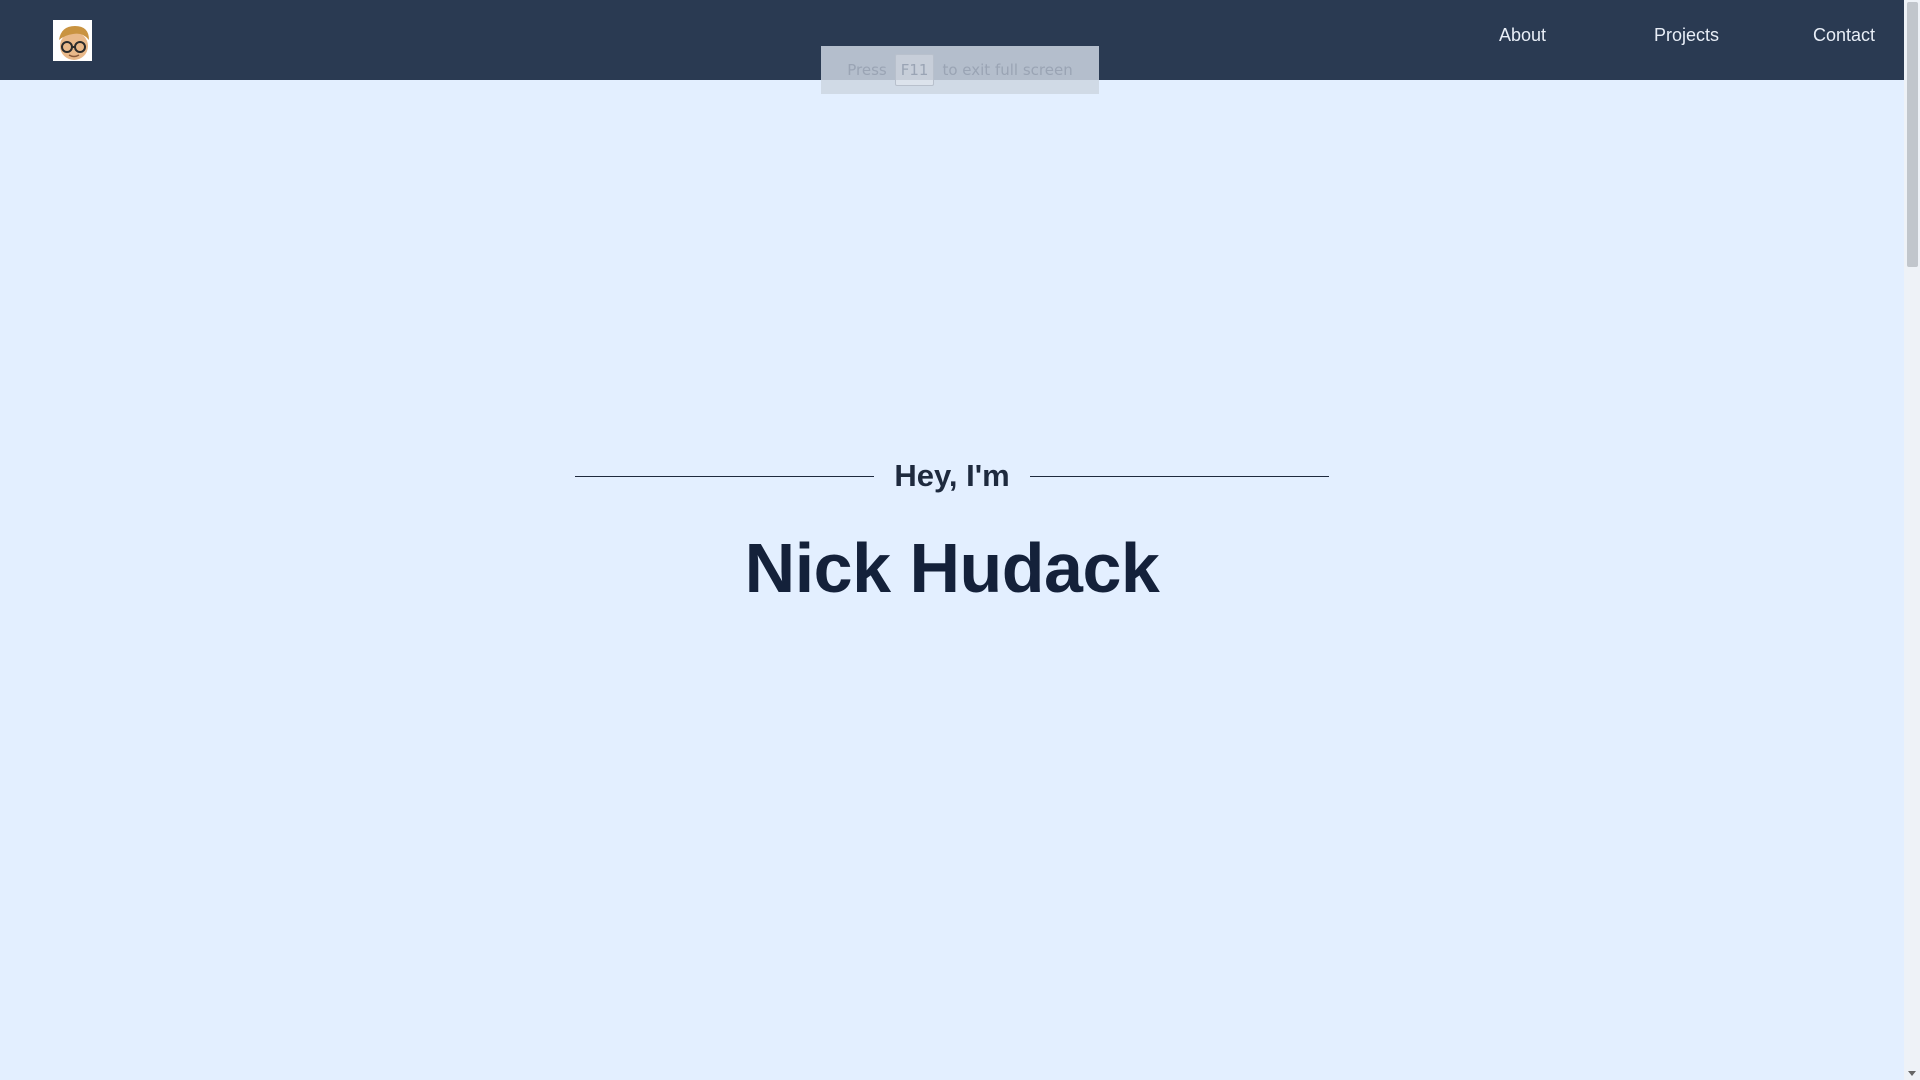 The width and height of the screenshot is (1920, 1080). I want to click on toast-prefix: Press, so click(867, 70).